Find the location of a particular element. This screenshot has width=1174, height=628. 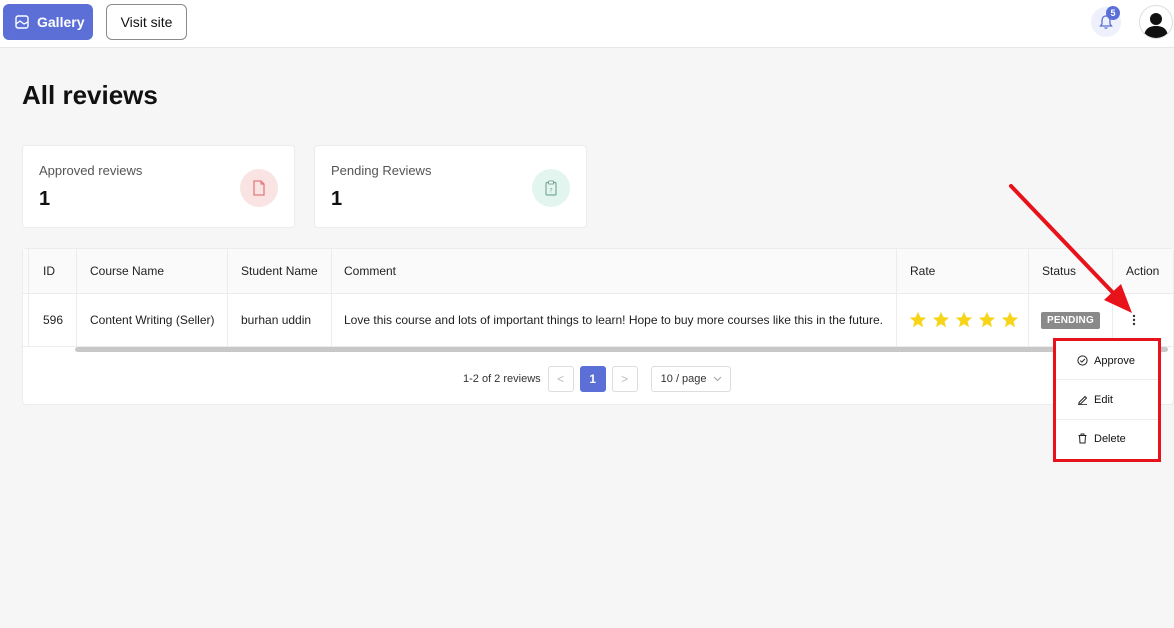

cell-rate is located at coordinates (964, 320).